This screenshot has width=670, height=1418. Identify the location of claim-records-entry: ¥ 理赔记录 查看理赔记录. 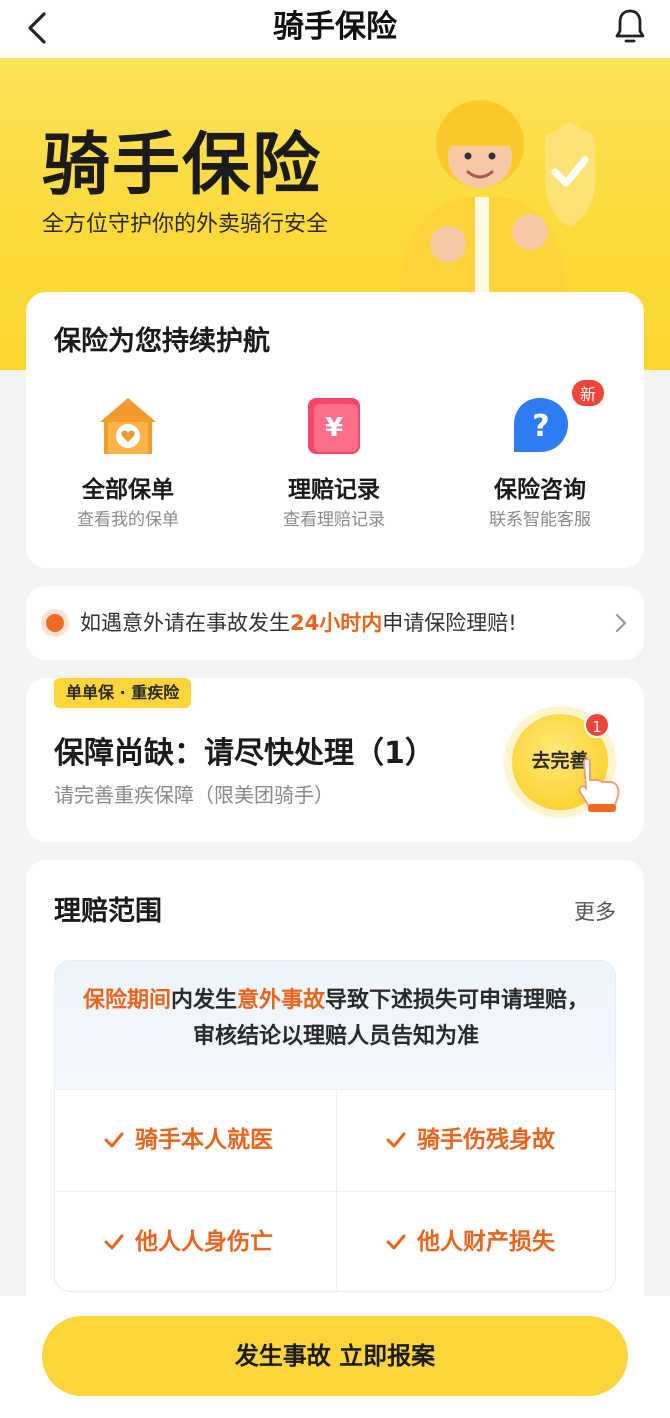
(334, 467).